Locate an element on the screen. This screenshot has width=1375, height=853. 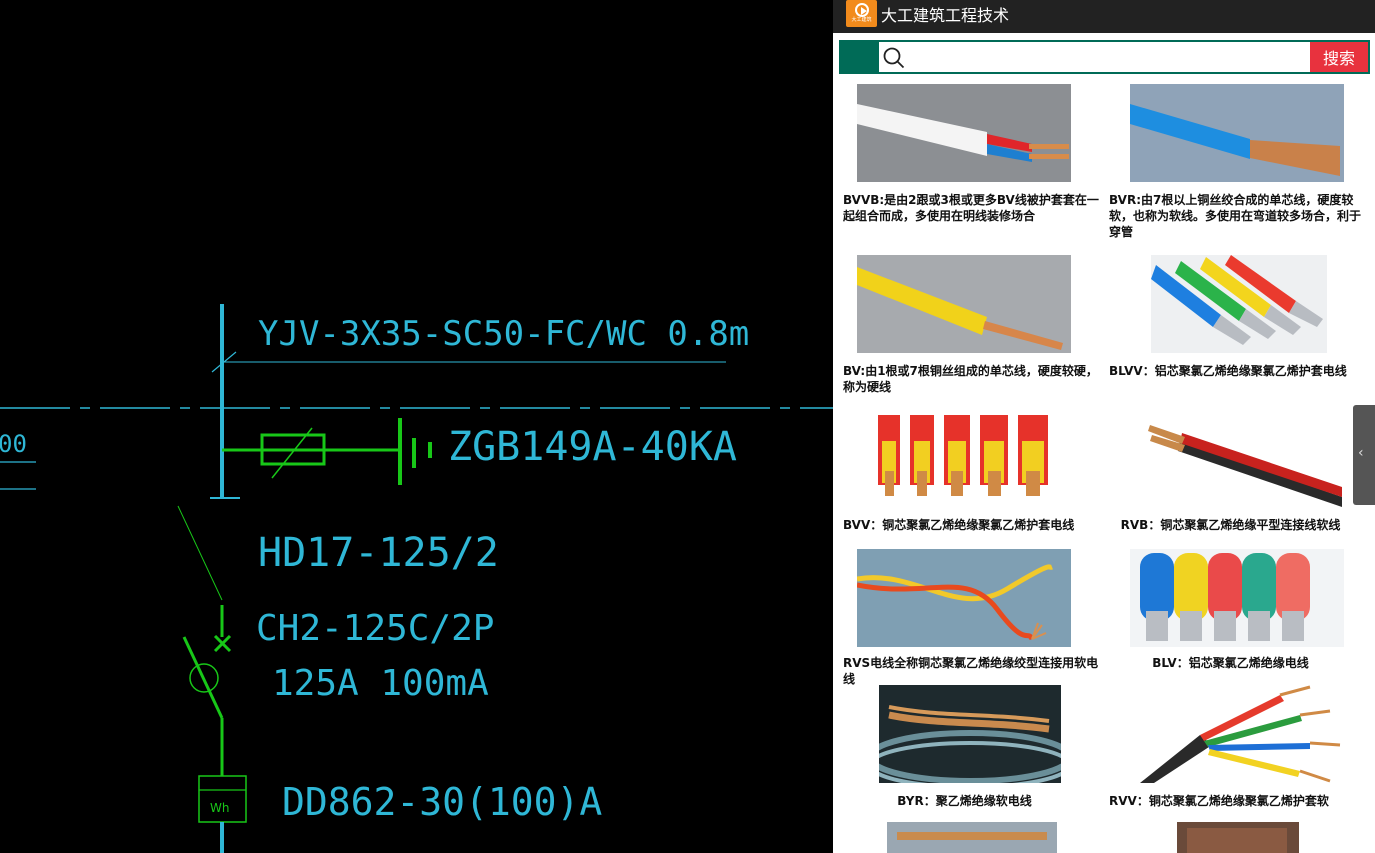
product-caption: BV:由1根或7根铜丝组成的单芯线，硬度较硬，称为硬线 is located at coordinates (970, 379).